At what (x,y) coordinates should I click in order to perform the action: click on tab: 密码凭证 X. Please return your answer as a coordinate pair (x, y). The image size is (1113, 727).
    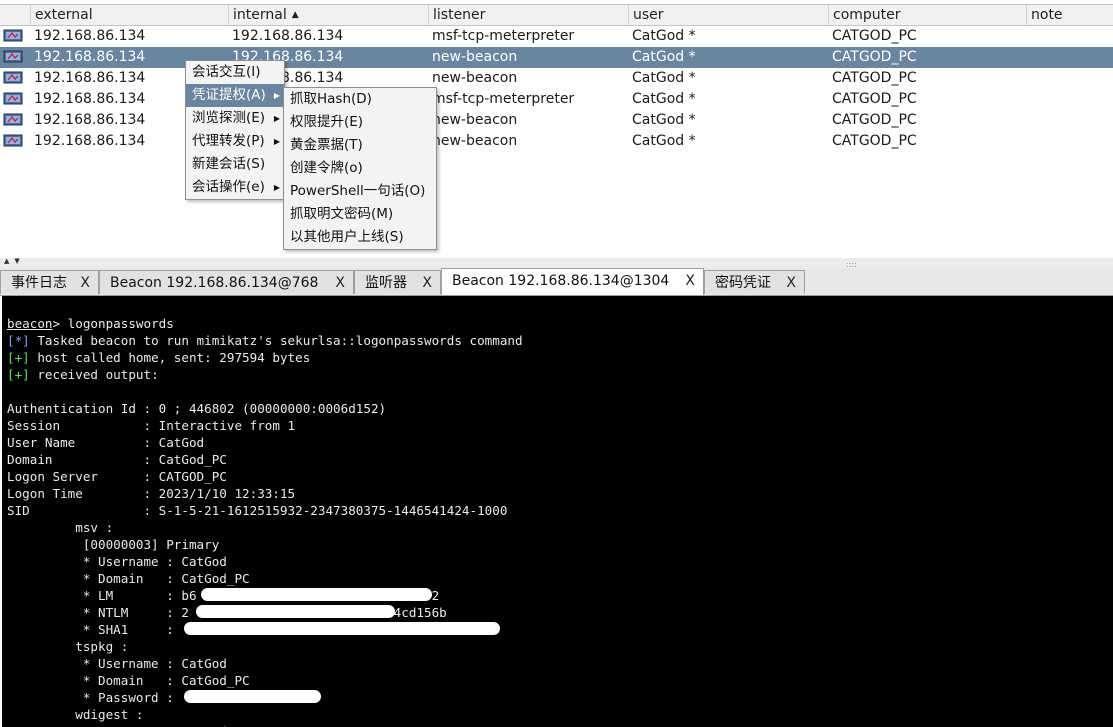
    Looking at the image, I should click on (754, 282).